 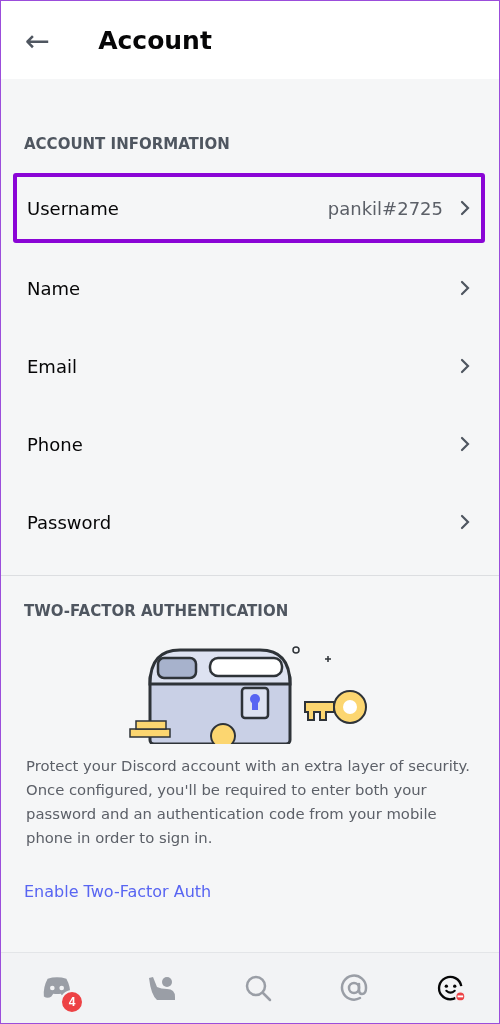 I want to click on settings-row: Name, so click(x=249, y=288).